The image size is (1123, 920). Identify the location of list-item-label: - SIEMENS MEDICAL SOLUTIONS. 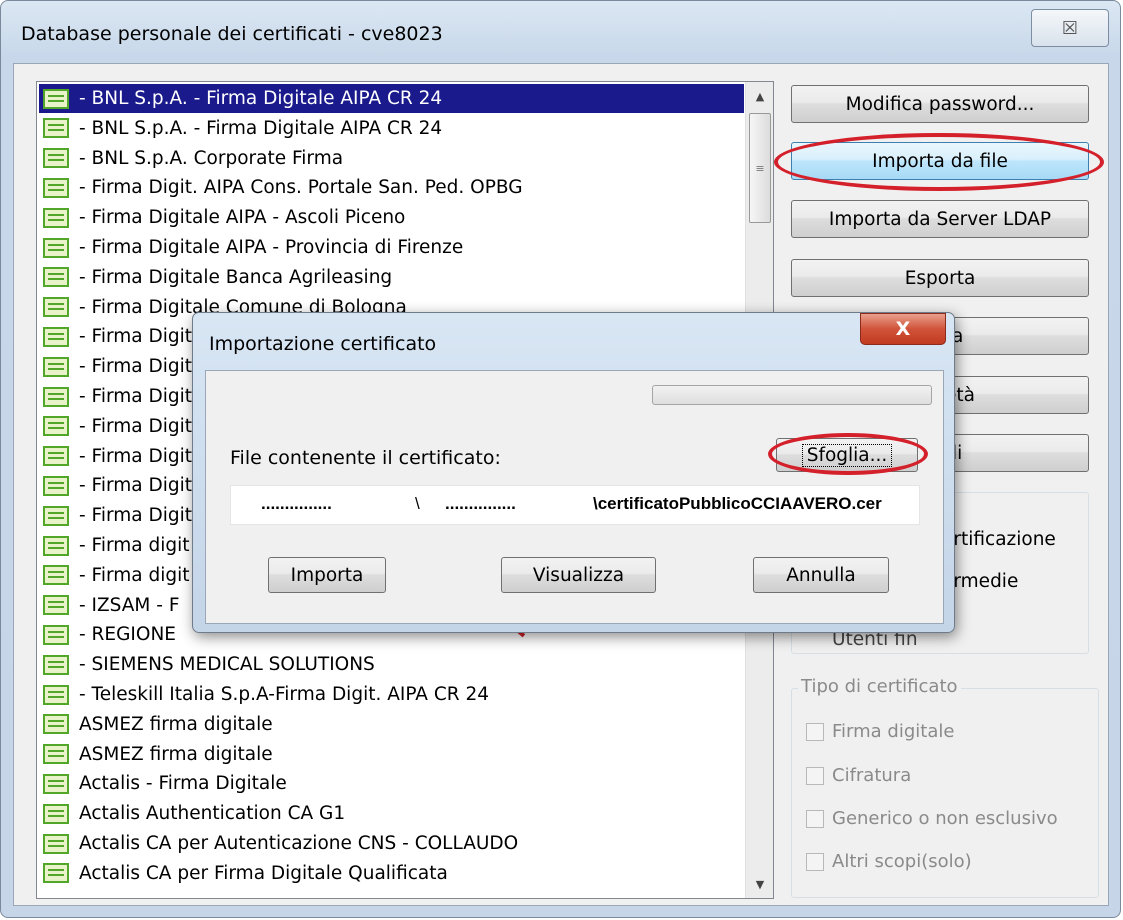
(227, 665).